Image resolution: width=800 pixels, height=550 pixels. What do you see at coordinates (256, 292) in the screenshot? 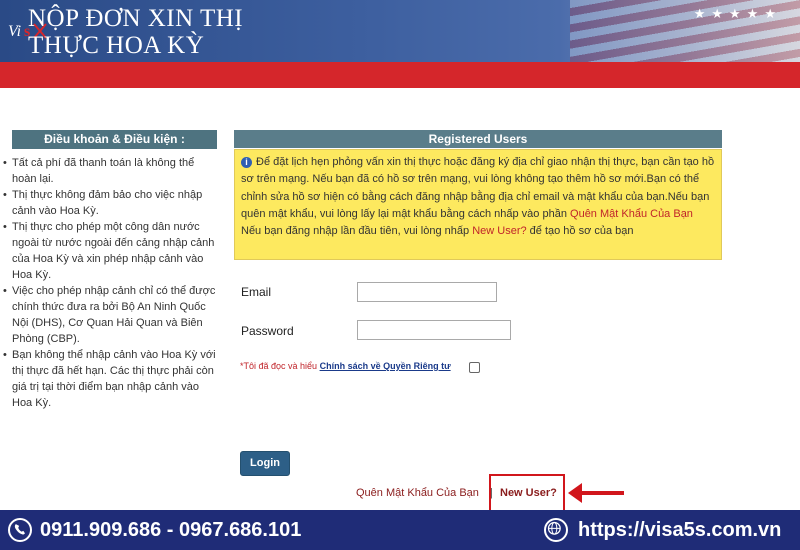
I see `email-label: Email` at bounding box center [256, 292].